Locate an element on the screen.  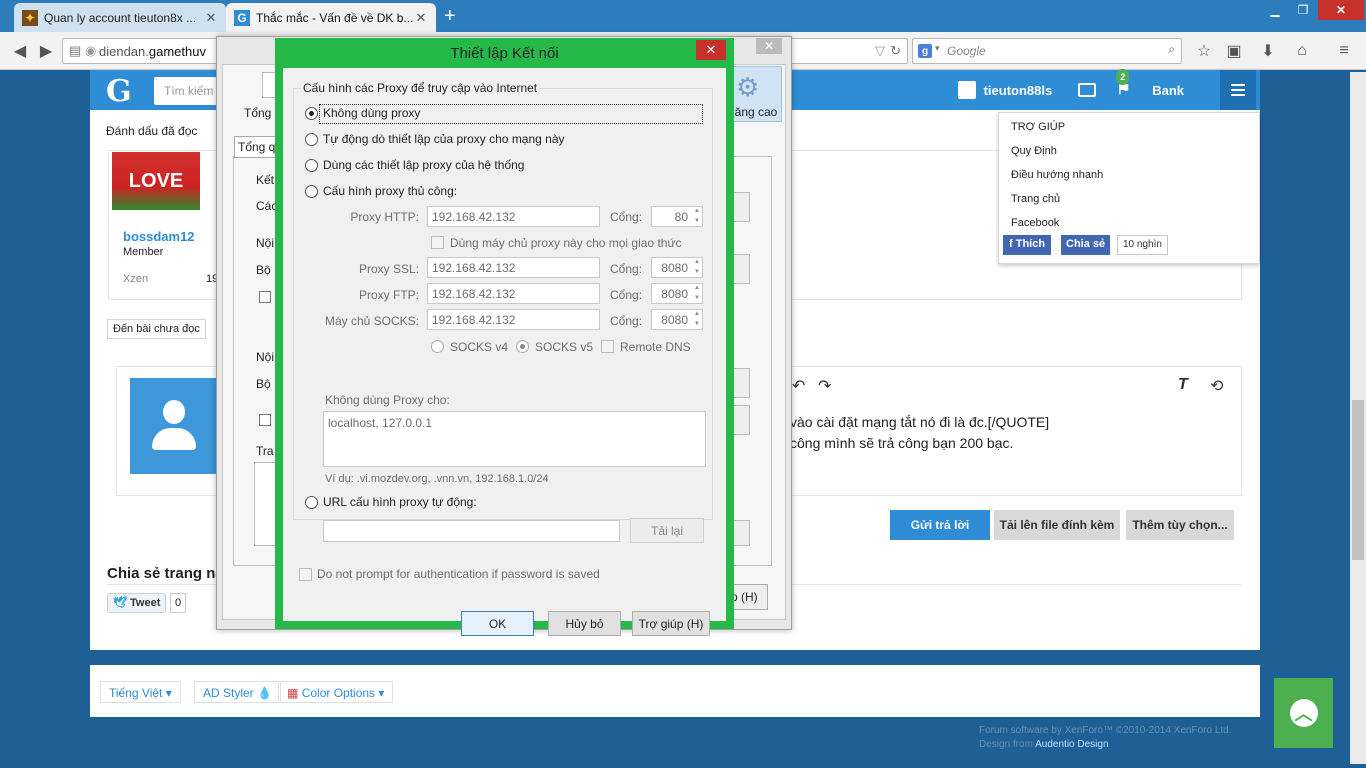
styler-chooser: AD Styler 💧 is located at coordinates (237, 692).